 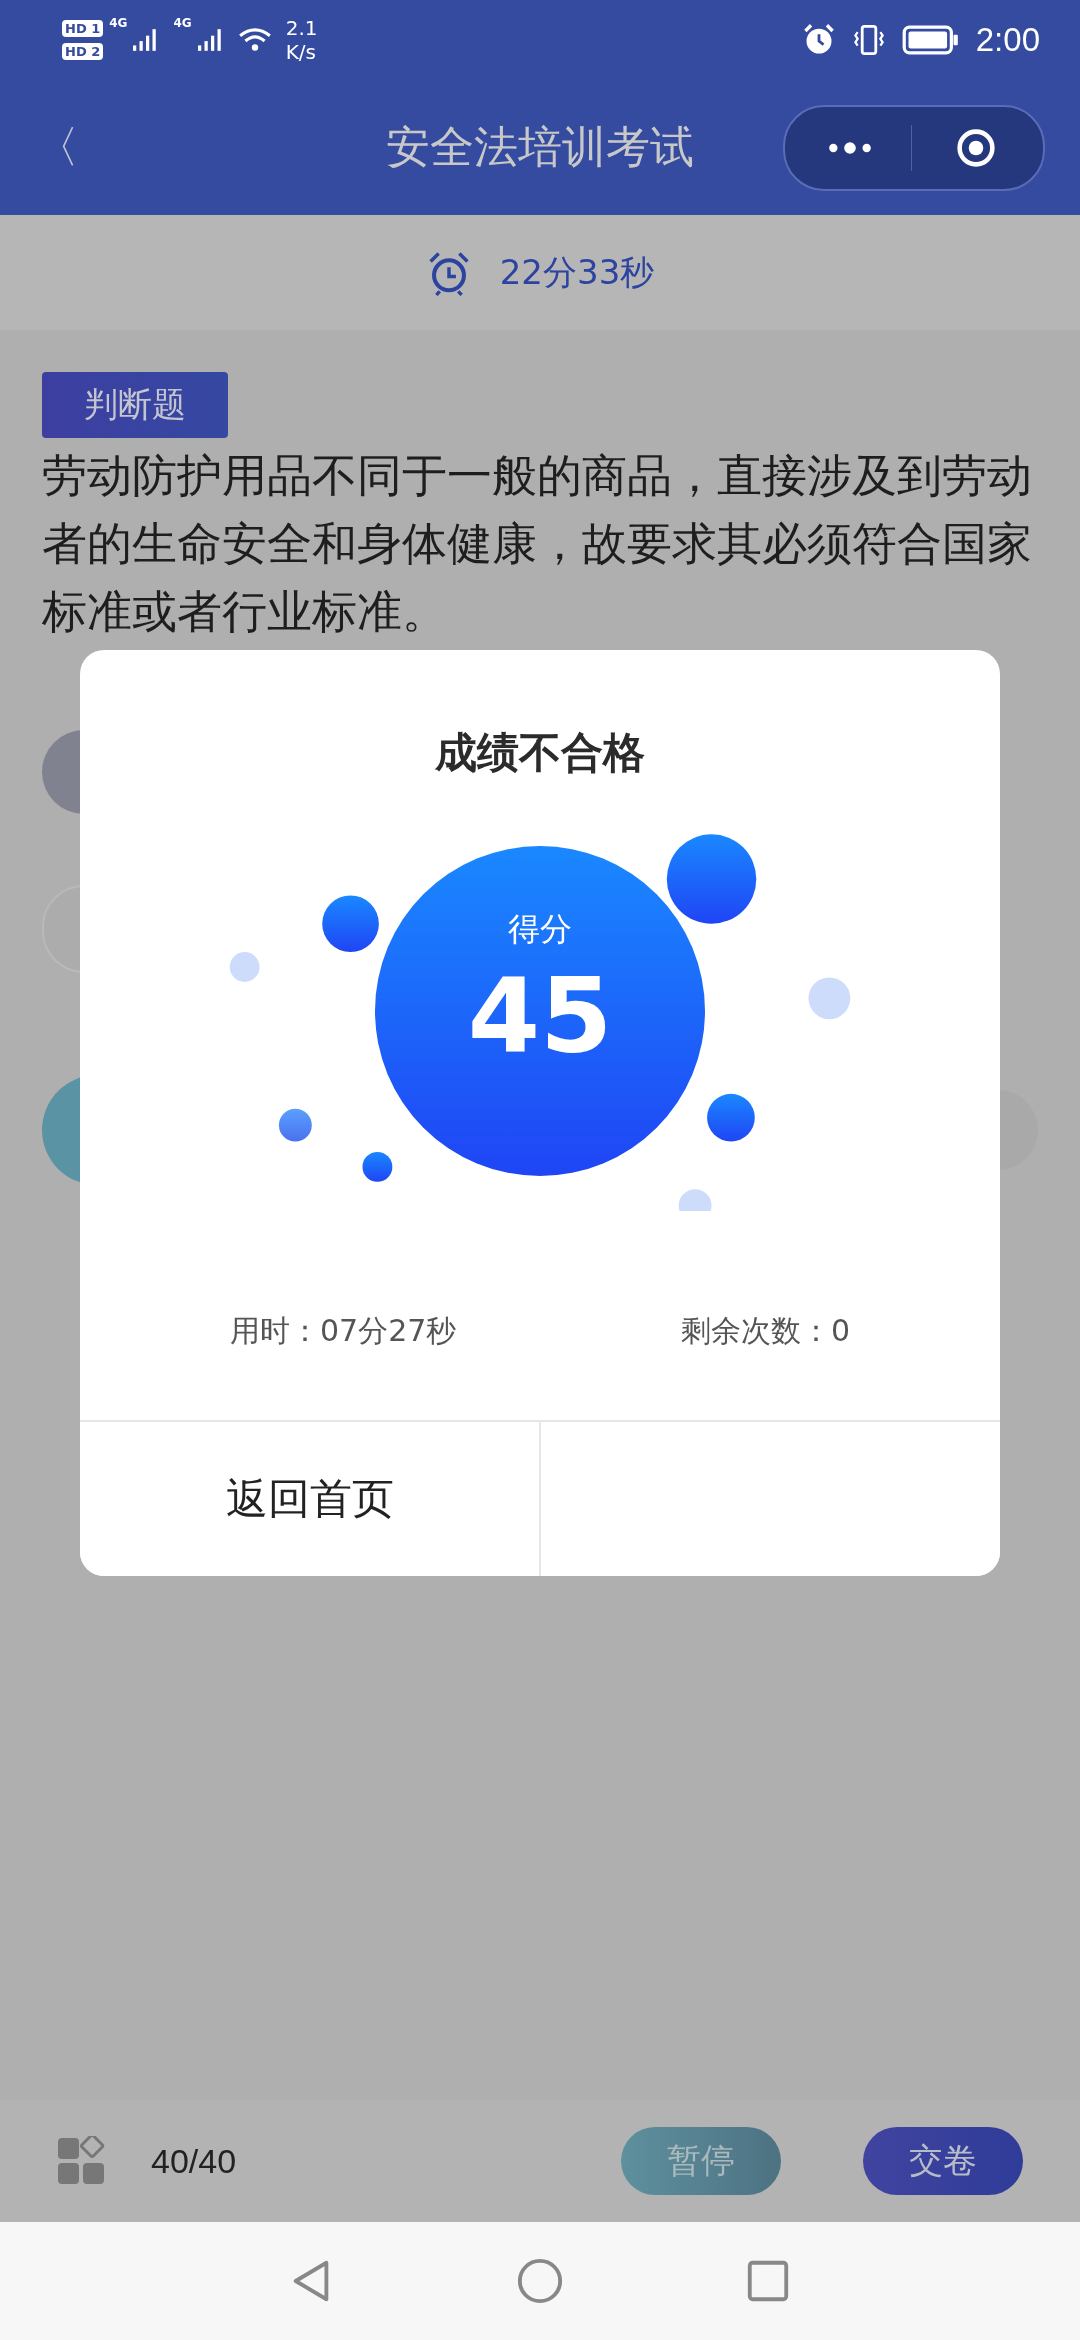 What do you see at coordinates (301, 52) in the screenshot?
I see `speed-unit: K/s` at bounding box center [301, 52].